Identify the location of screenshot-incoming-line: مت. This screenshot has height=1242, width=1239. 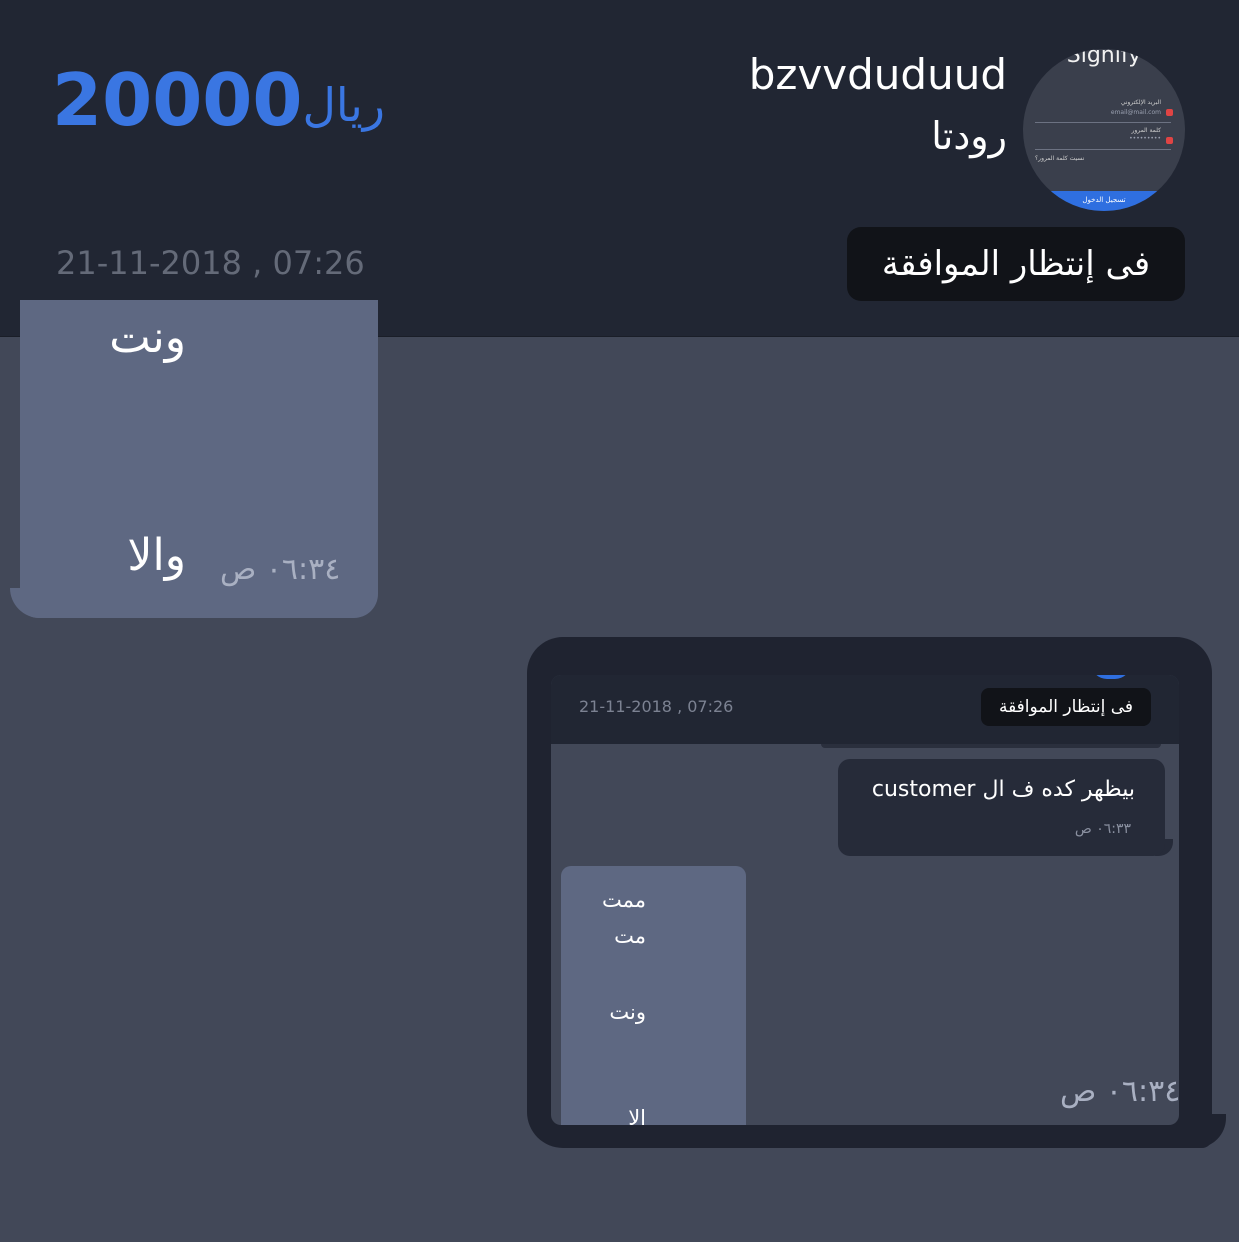
(630, 936).